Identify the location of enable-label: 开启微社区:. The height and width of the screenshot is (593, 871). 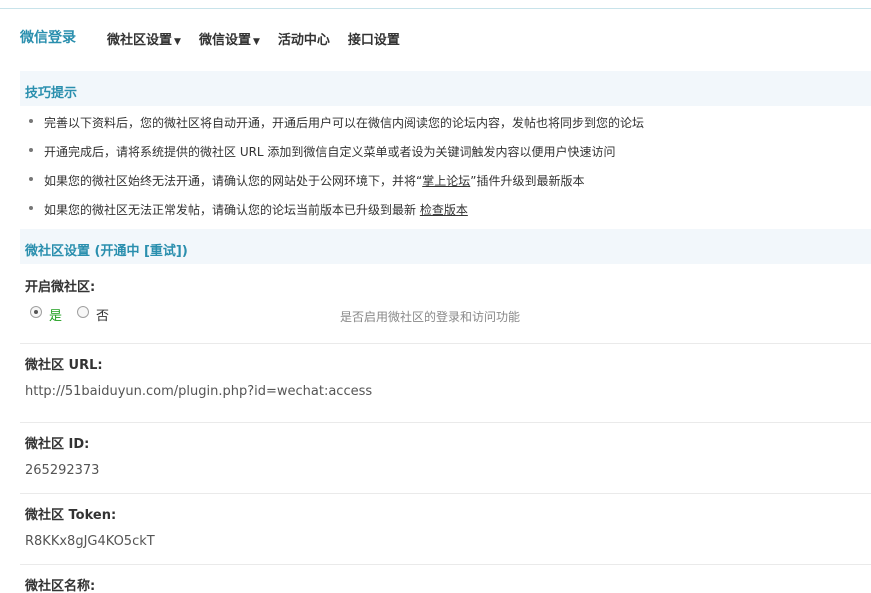
(60, 287).